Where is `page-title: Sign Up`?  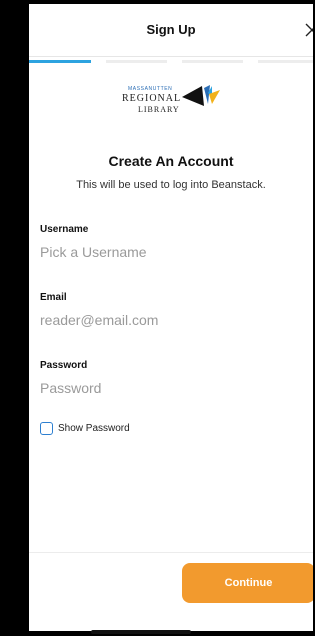
page-title: Sign Up is located at coordinates (171, 29).